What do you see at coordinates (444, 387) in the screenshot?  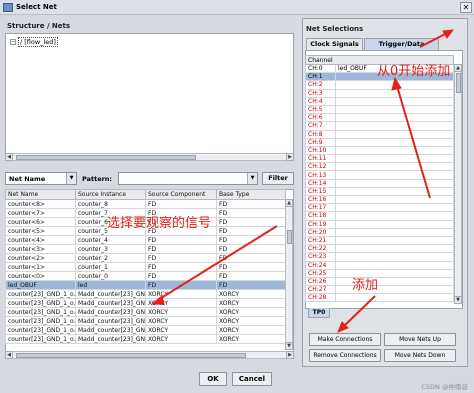 I see `watermark: CSDN @仲南音` at bounding box center [444, 387].